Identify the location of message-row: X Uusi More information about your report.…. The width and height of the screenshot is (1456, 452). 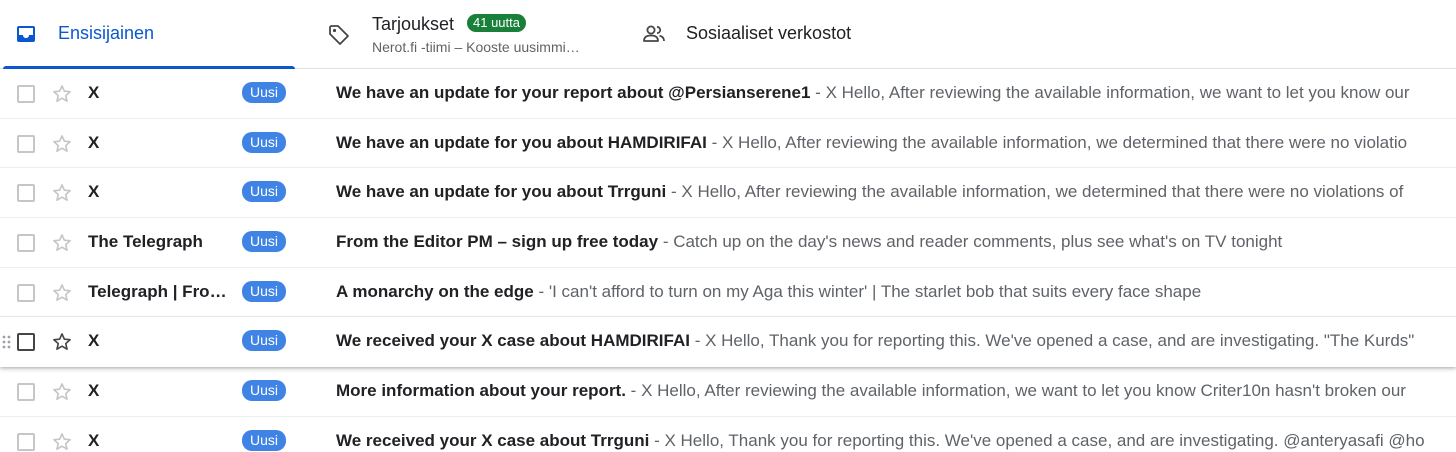
(728, 392).